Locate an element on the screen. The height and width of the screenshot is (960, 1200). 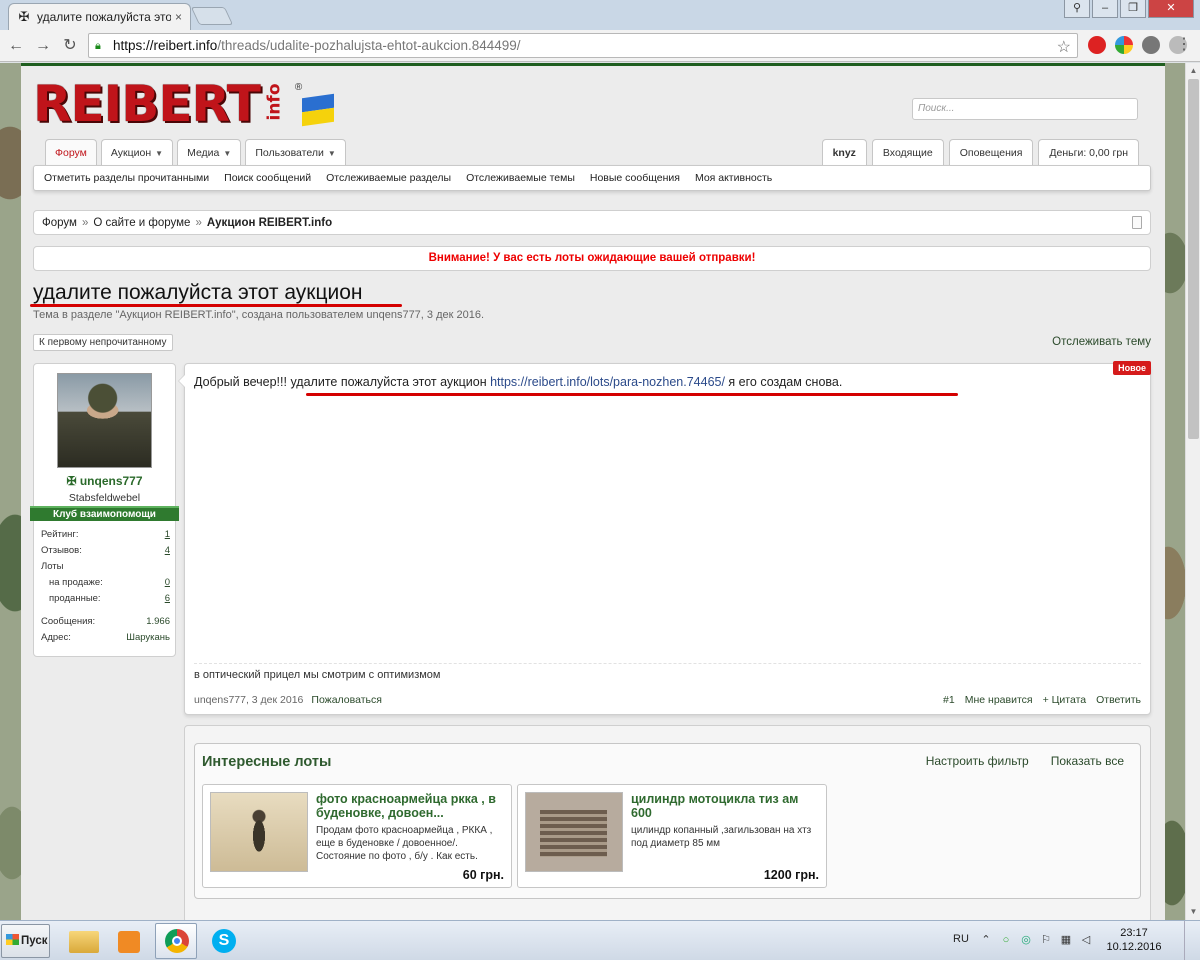
language-indicator: RU is located at coordinates (961, 939).